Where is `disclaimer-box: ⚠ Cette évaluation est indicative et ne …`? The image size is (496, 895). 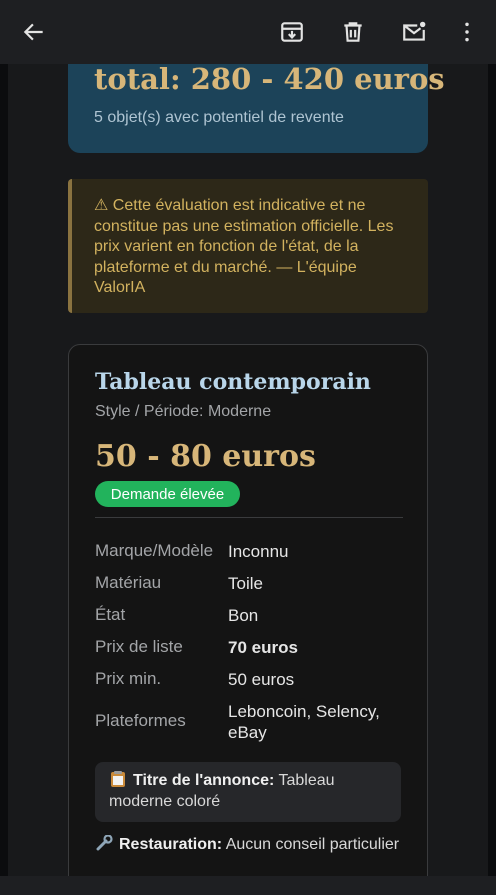 disclaimer-box: ⚠ Cette évaluation est indicative et ne … is located at coordinates (248, 246).